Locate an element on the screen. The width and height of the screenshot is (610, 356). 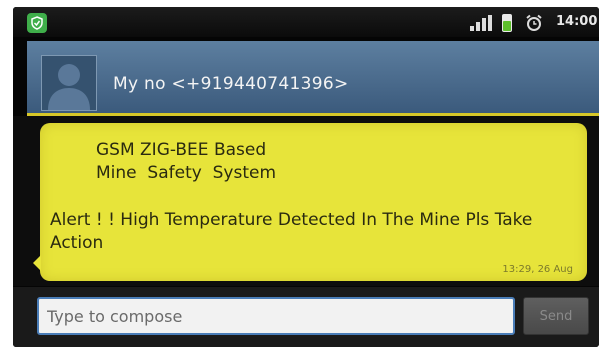
battery-icon is located at coordinates (507, 23).